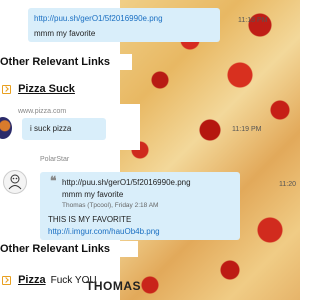 Image resolution: width=320 pixels, height=300 pixels. Describe the element at coordinates (69, 249) in the screenshot. I see `section-heading-2: Other Relevant Links` at that location.